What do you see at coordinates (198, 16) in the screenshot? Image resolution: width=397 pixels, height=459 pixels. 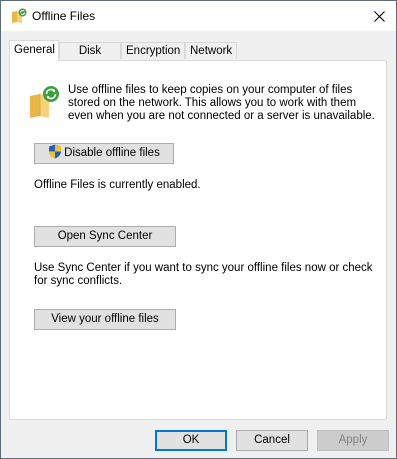 I see `title-bar: Offline Files` at bounding box center [198, 16].